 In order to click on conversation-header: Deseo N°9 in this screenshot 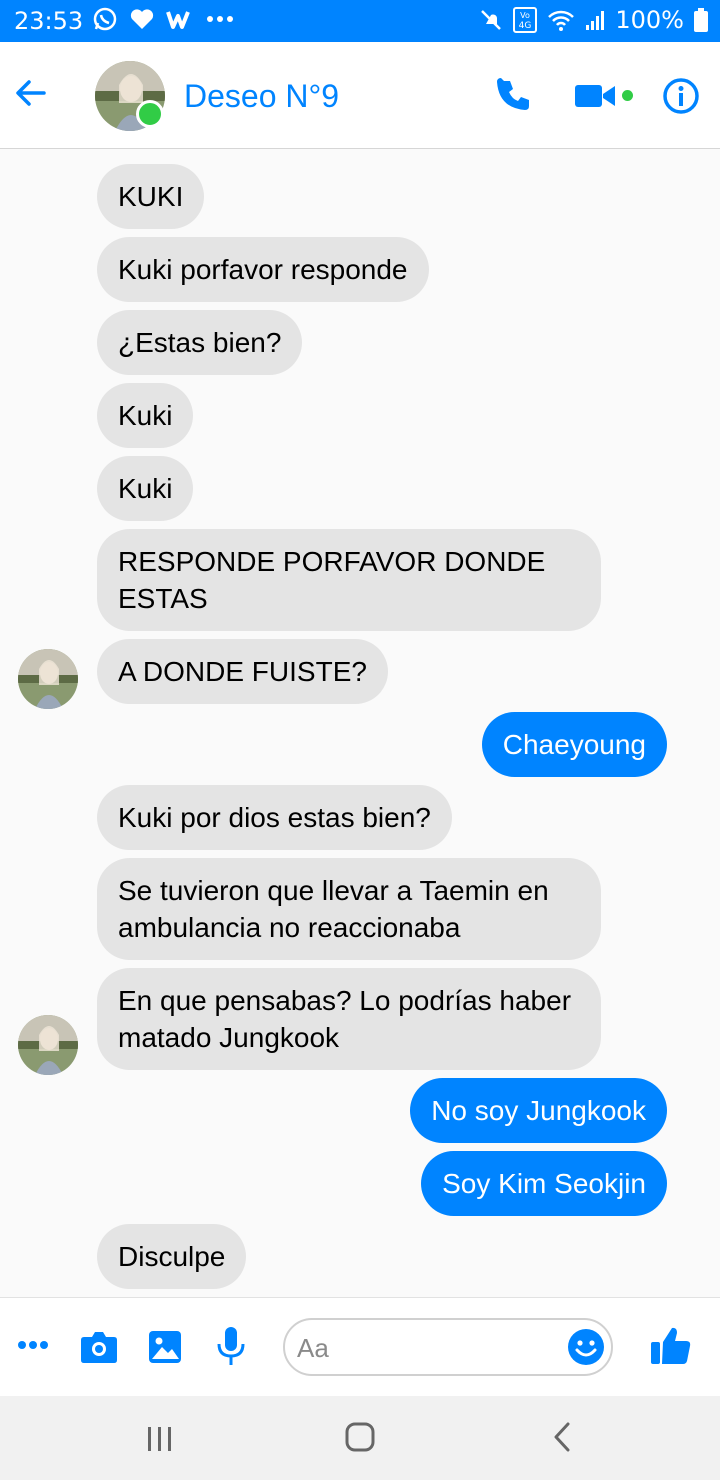, I will do `click(360, 95)`.